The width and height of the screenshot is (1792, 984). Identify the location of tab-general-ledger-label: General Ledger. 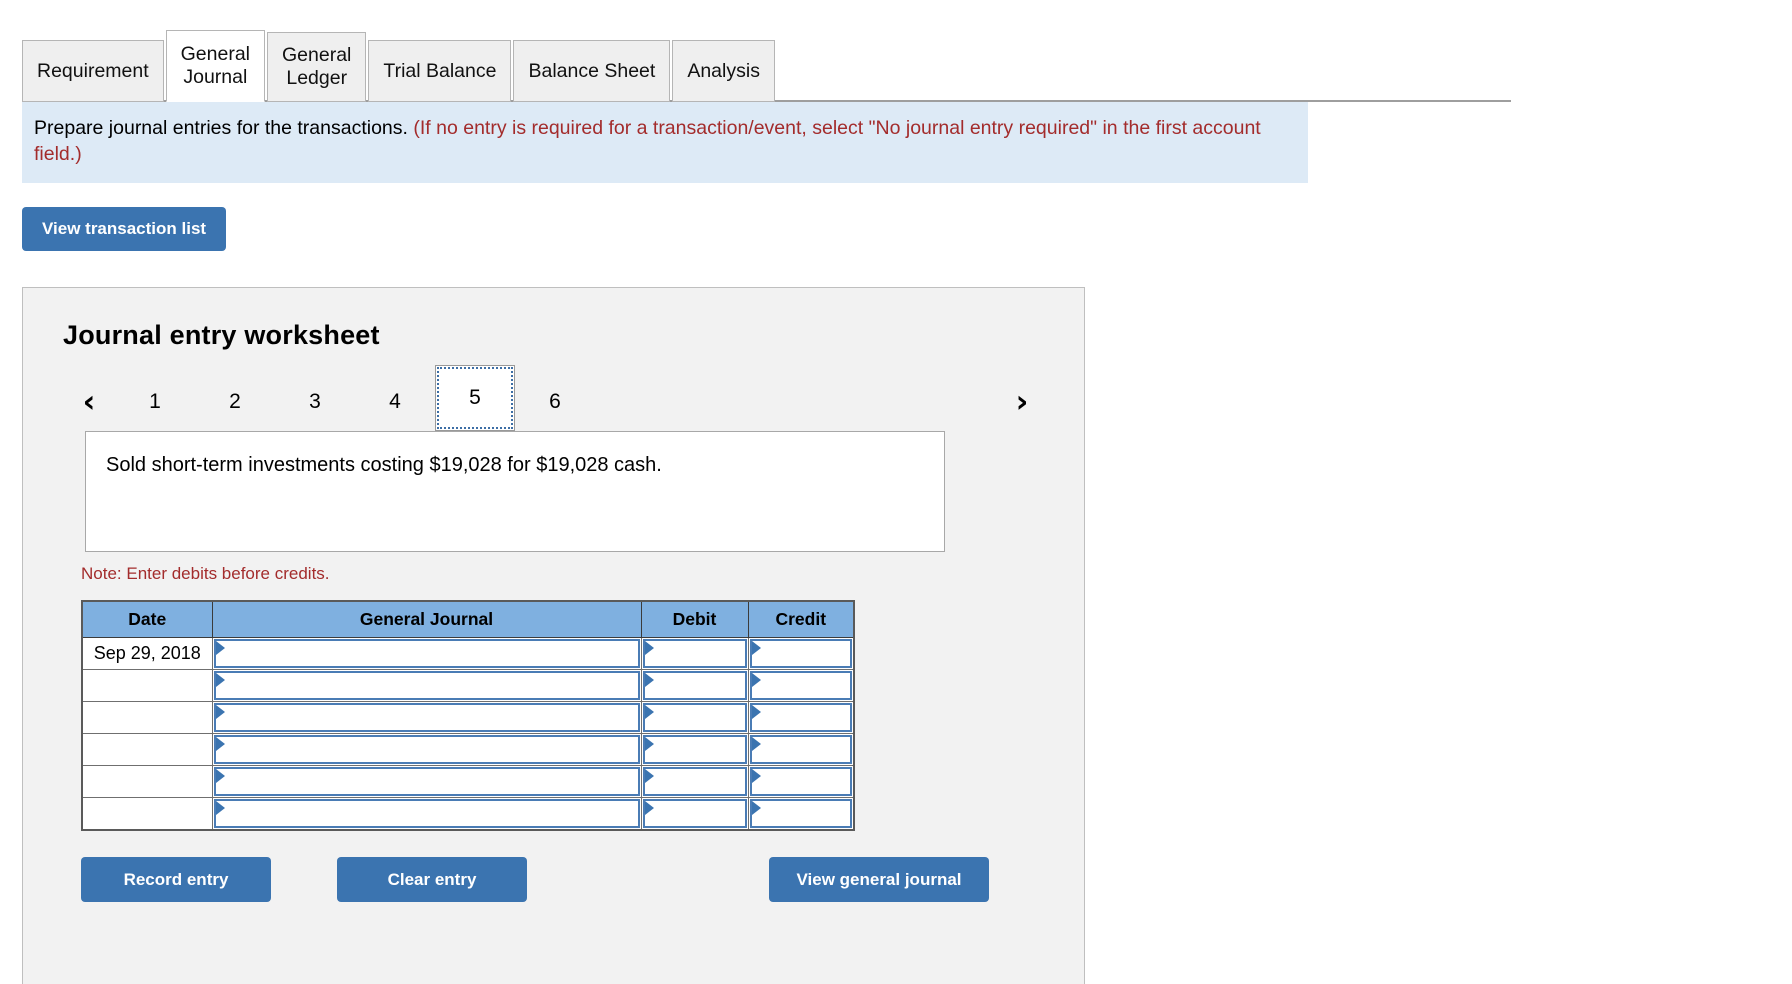
(317, 66).